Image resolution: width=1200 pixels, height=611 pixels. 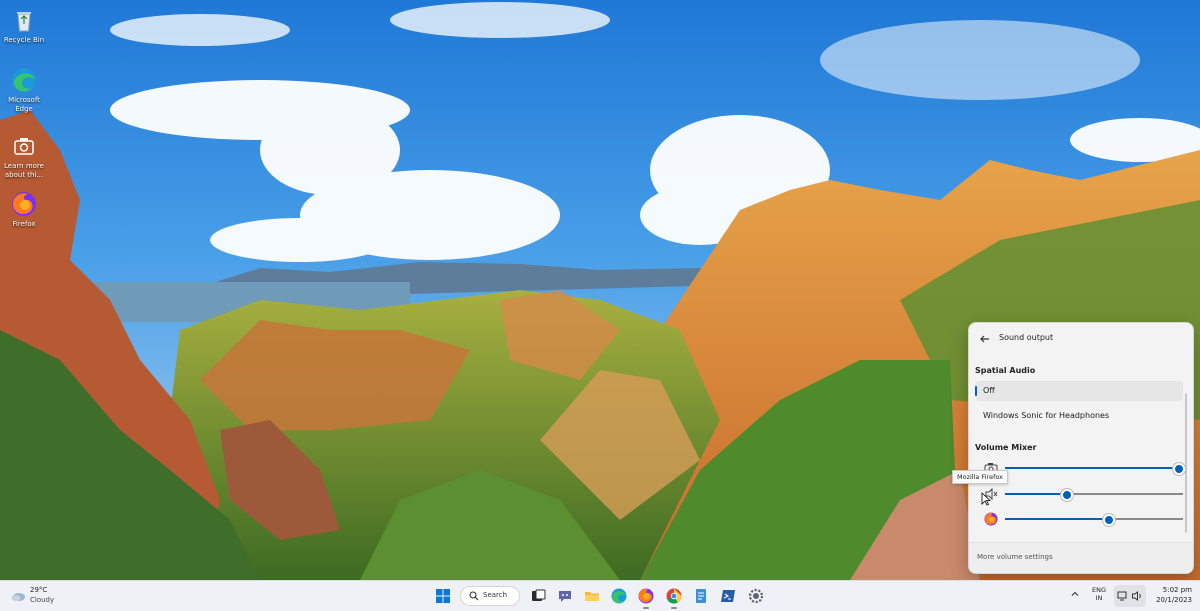 I want to click on desktop-icon-recycle-bin: Recycle Bin, so click(x=24, y=25).